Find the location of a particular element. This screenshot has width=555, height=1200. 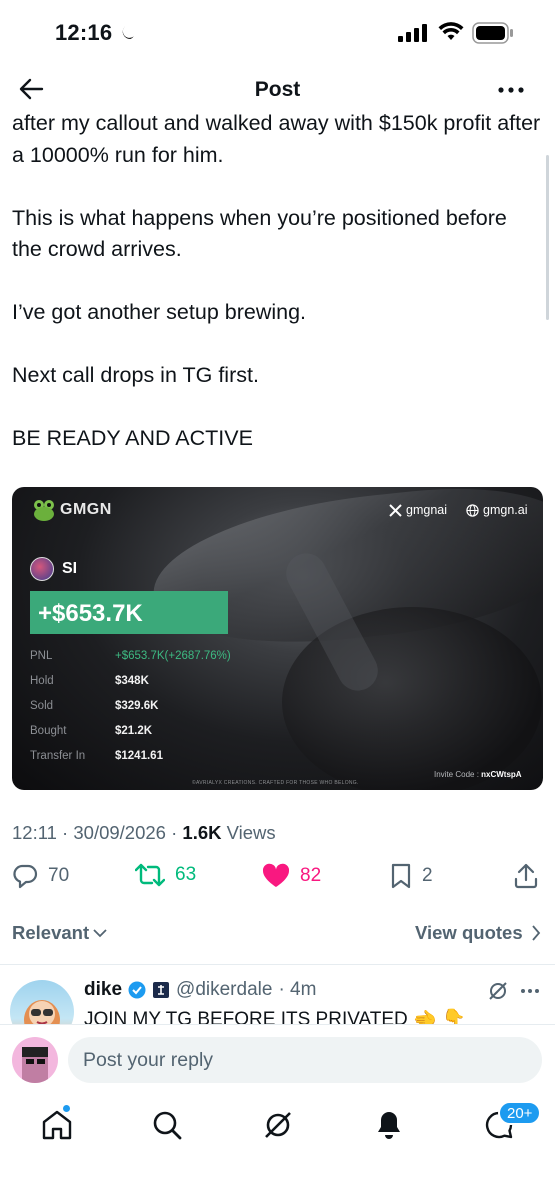

stat-value: $1241.61 is located at coordinates (139, 755).